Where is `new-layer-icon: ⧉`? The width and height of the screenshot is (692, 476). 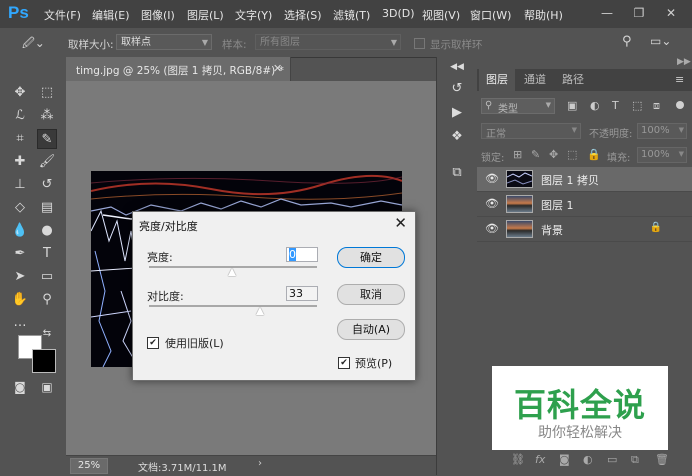
new-layer-icon: ⧉ is located at coordinates (635, 460).